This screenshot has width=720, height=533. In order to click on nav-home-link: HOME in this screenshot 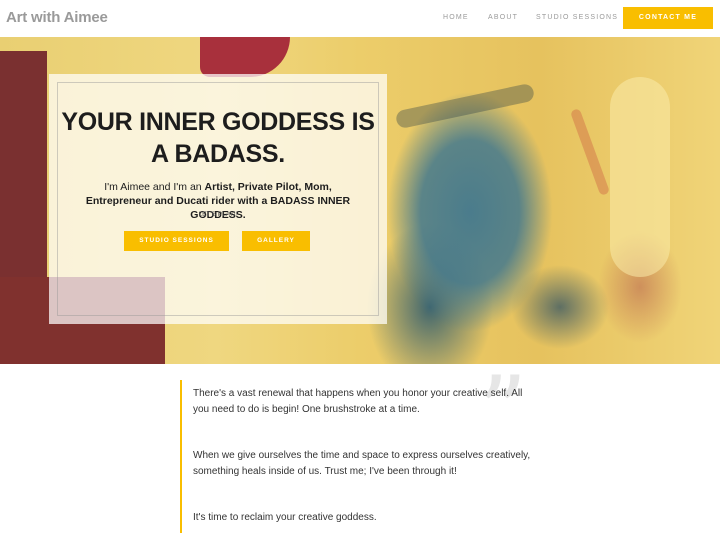, I will do `click(456, 17)`.